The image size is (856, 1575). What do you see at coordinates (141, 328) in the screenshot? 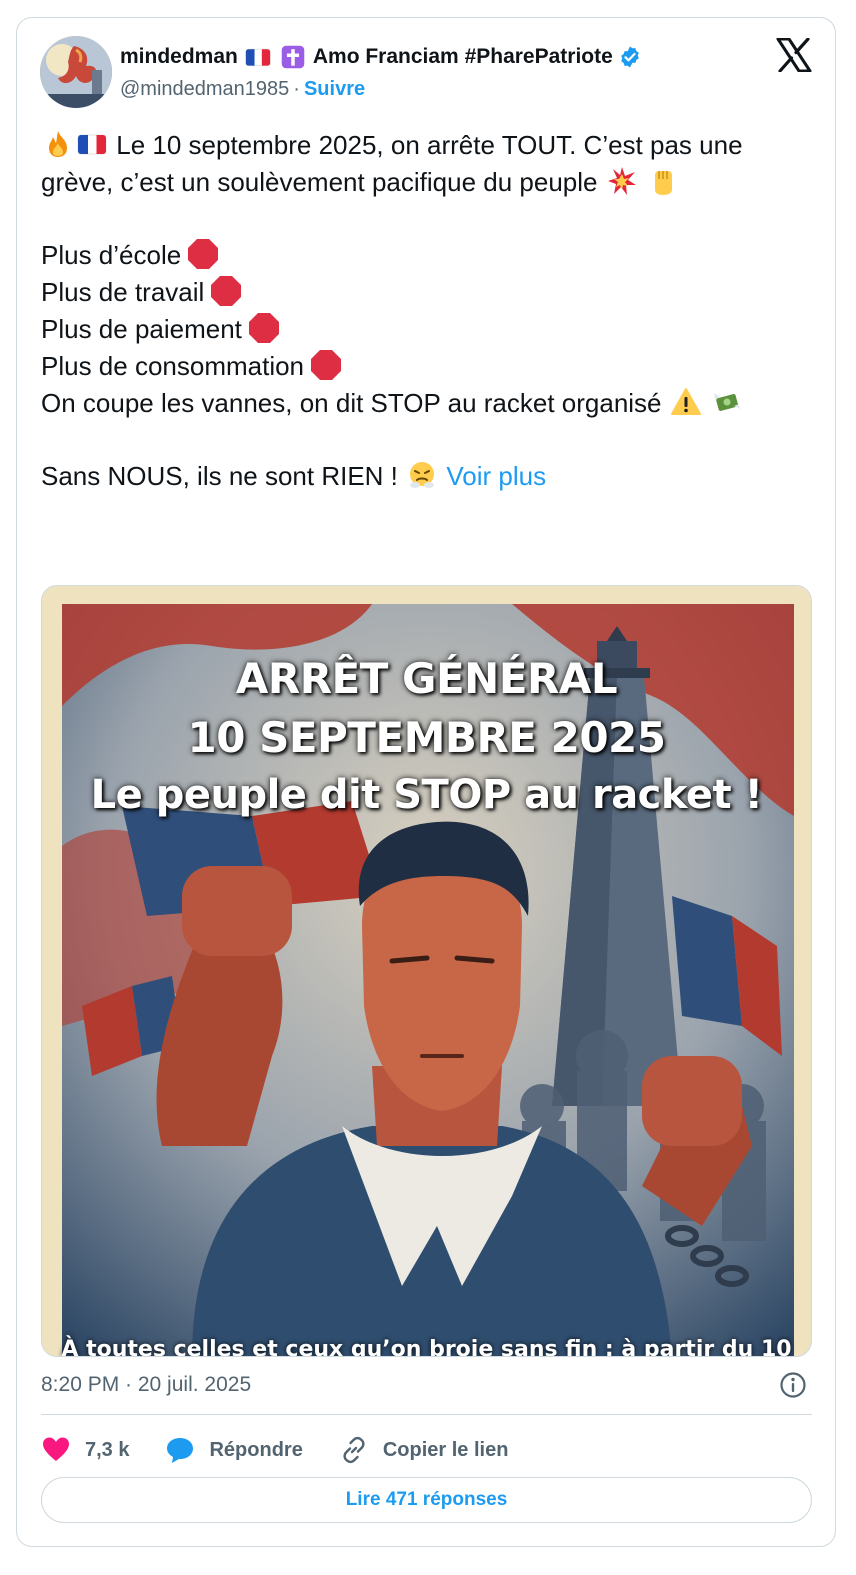
I see `tweet-item-text: Plus de paiement` at bounding box center [141, 328].